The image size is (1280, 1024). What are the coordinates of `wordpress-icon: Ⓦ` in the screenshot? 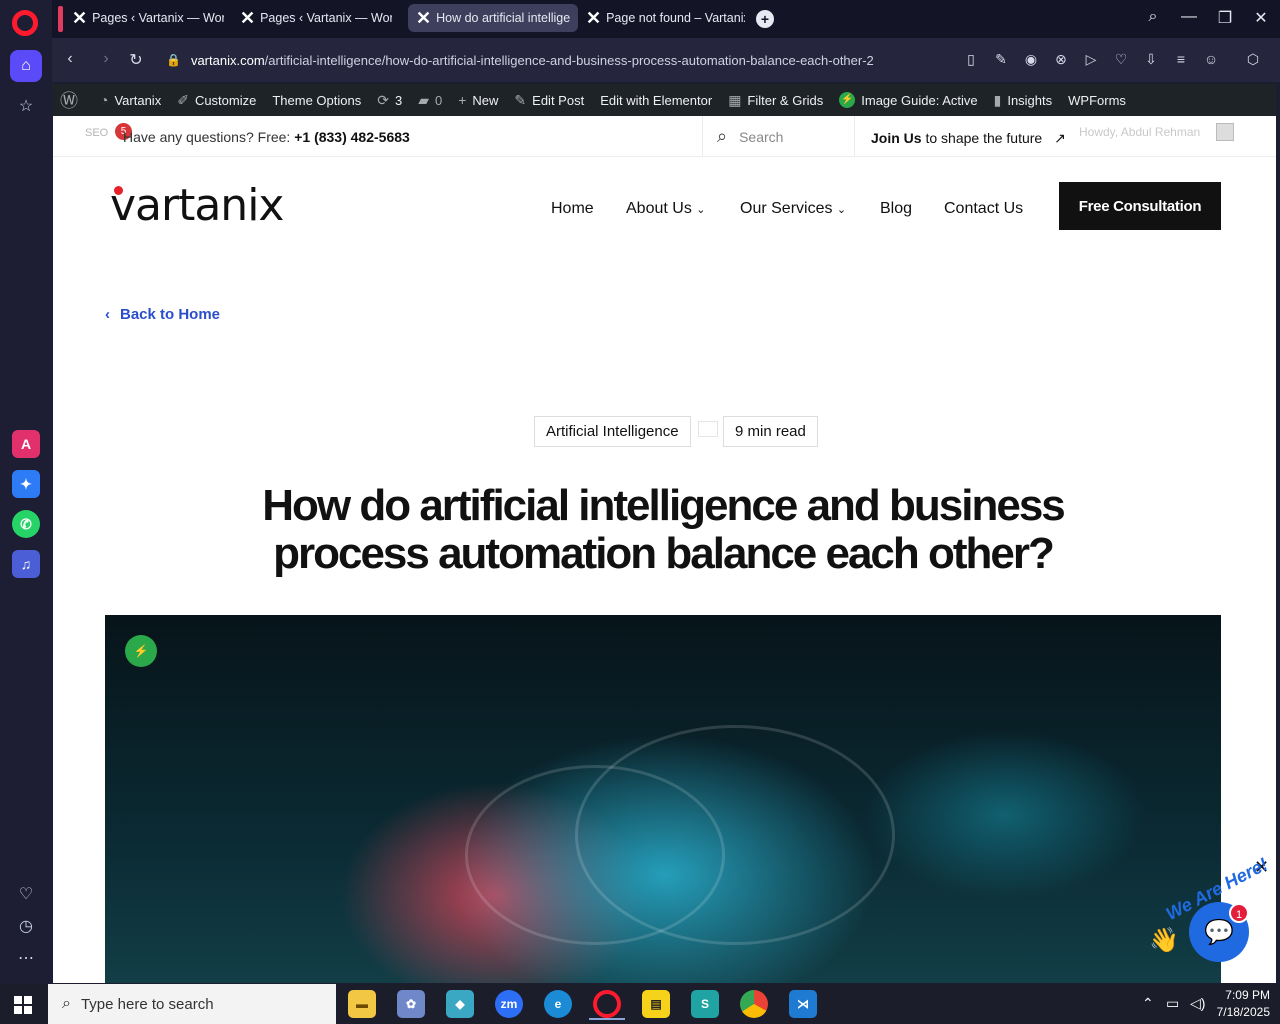 It's located at (69, 101).